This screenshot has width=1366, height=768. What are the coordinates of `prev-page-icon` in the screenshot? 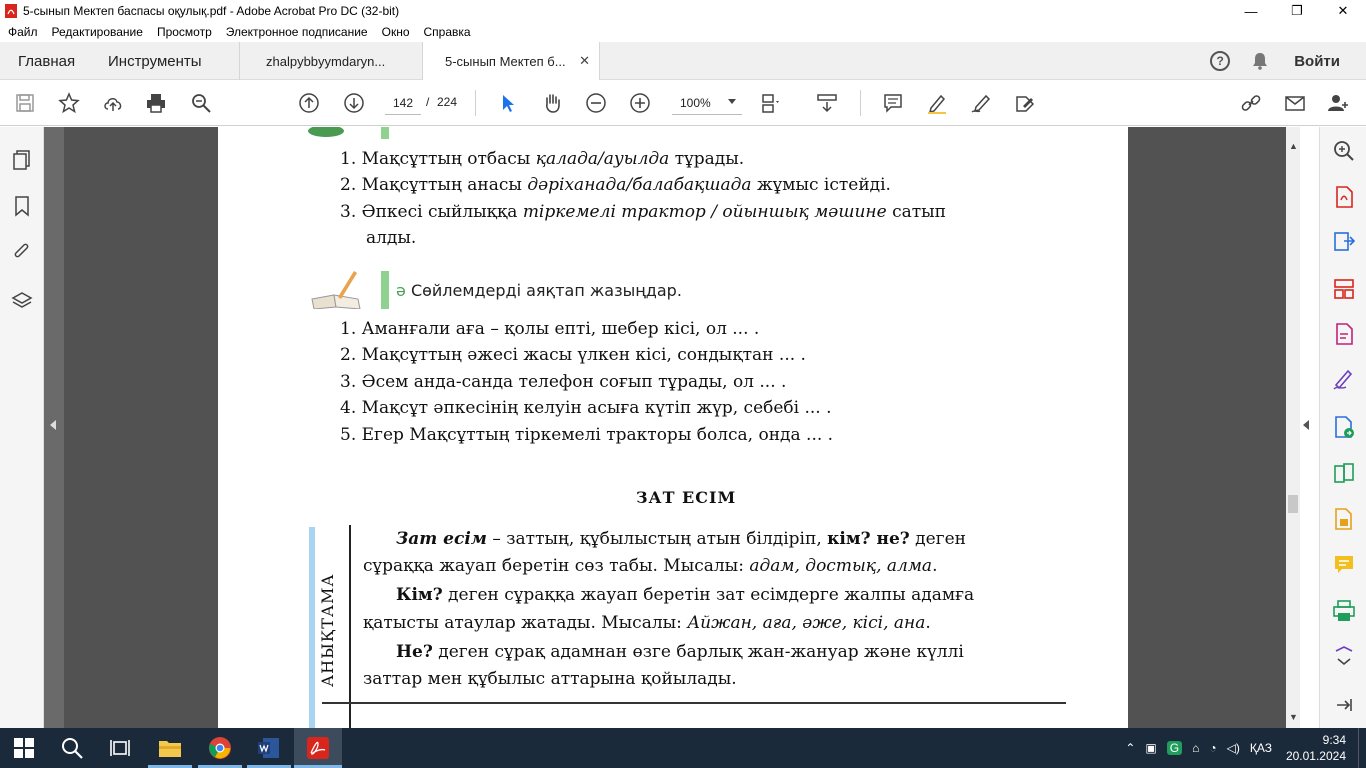 It's located at (309, 103).